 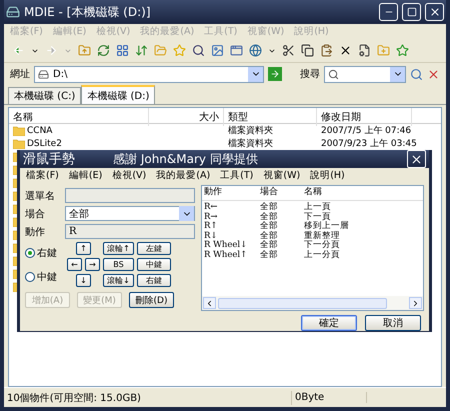 What do you see at coordinates (326, 226) in the screenshot?
I see `table-cell-text: 移到上一層` at bounding box center [326, 226].